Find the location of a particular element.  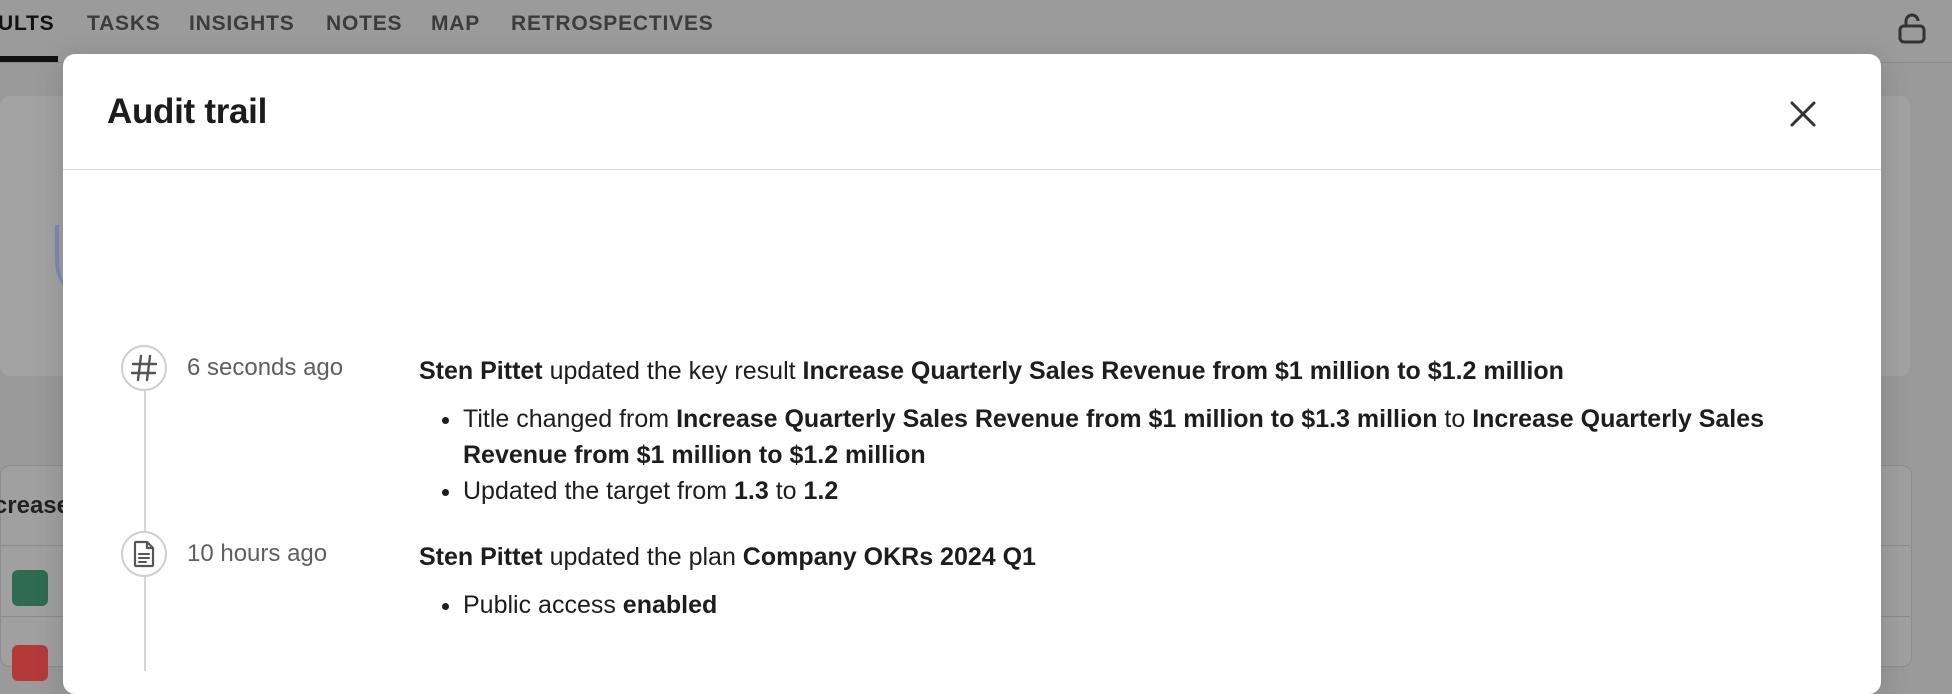

change-list: Public access enabled is located at coordinates (1124, 605).